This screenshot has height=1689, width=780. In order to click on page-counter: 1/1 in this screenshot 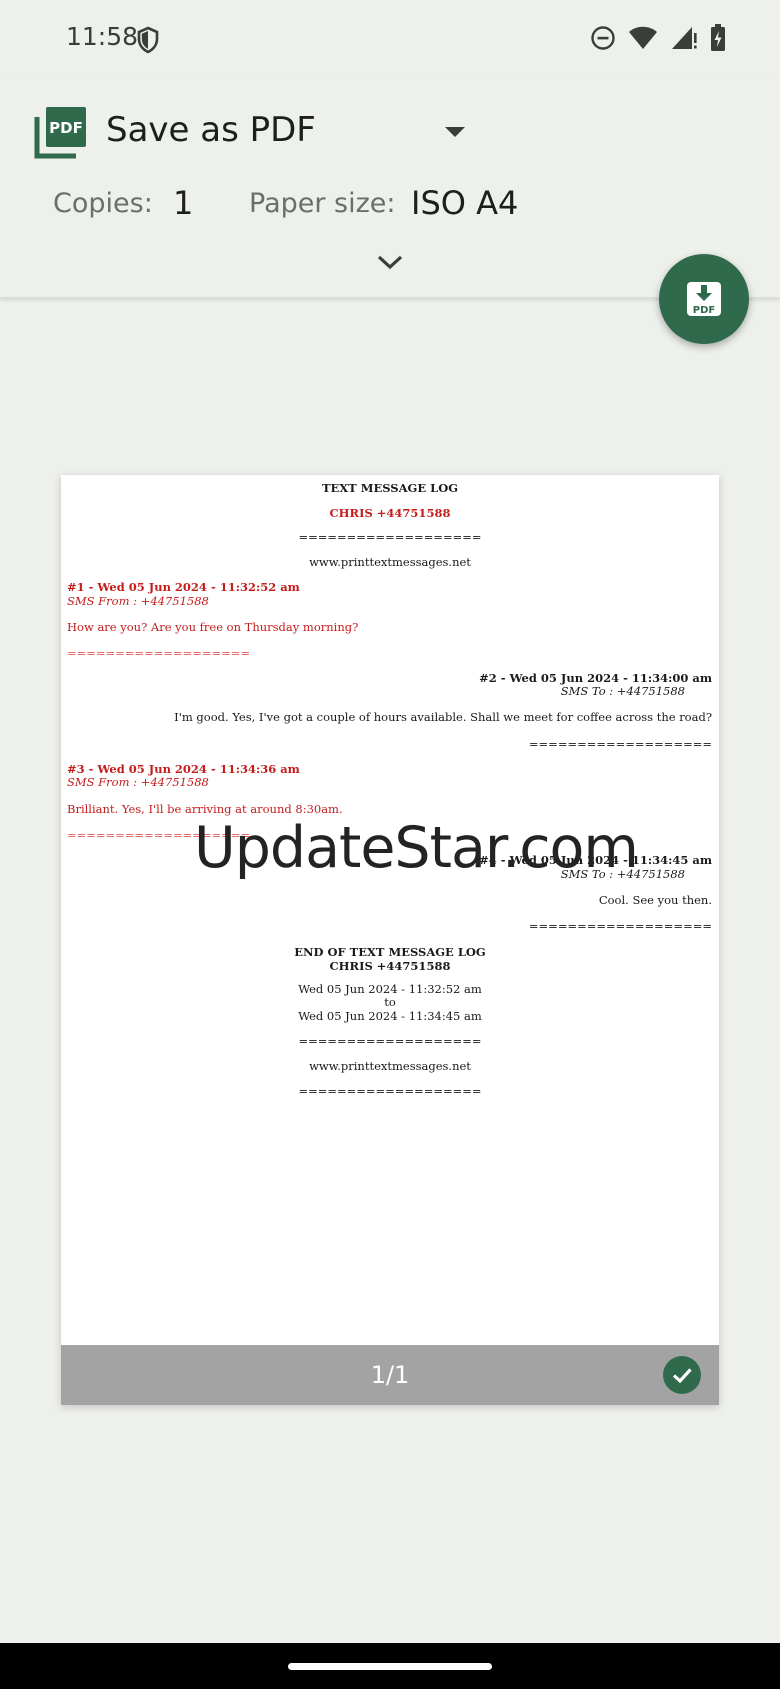, I will do `click(390, 1375)`.